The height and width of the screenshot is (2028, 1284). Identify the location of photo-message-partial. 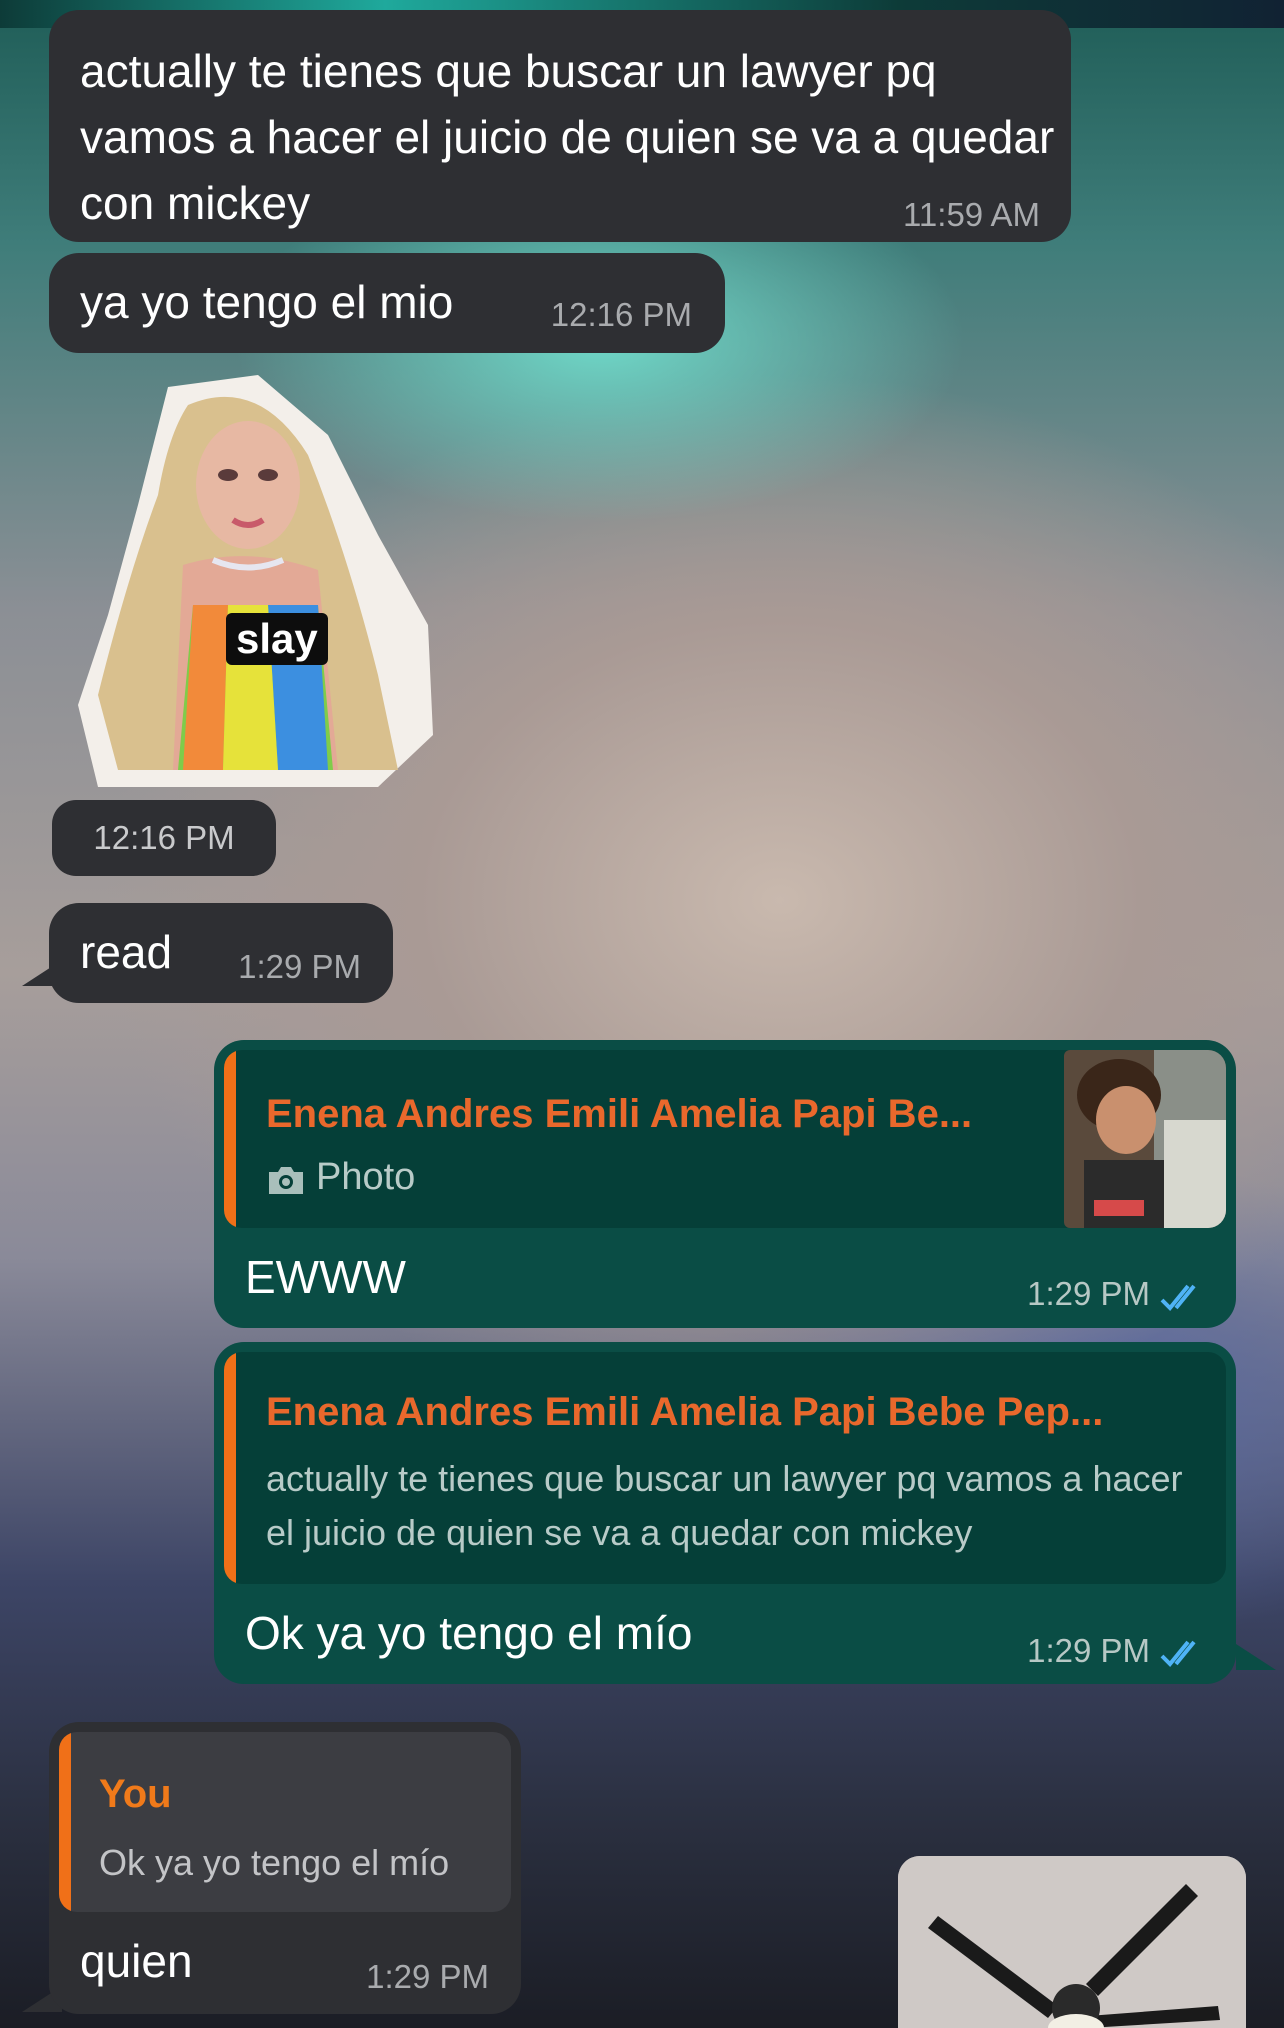
(1072, 1942).